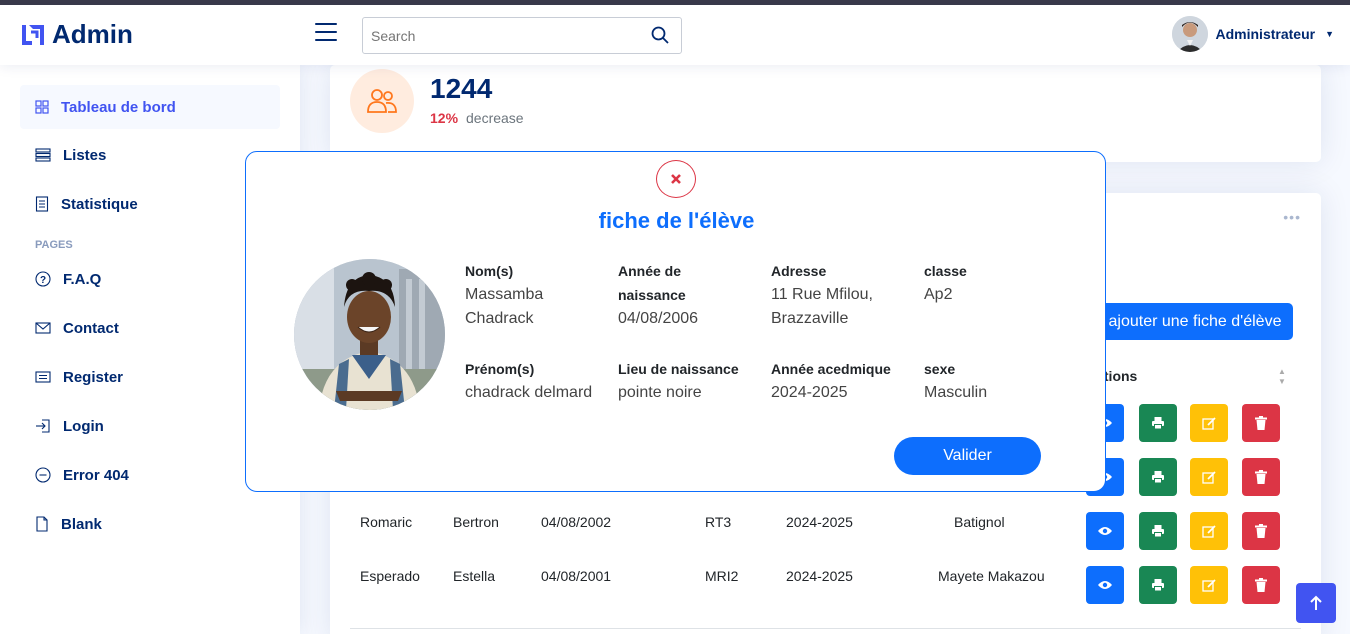  What do you see at coordinates (91, 328) in the screenshot?
I see `sidebar-item-label: Contact` at bounding box center [91, 328].